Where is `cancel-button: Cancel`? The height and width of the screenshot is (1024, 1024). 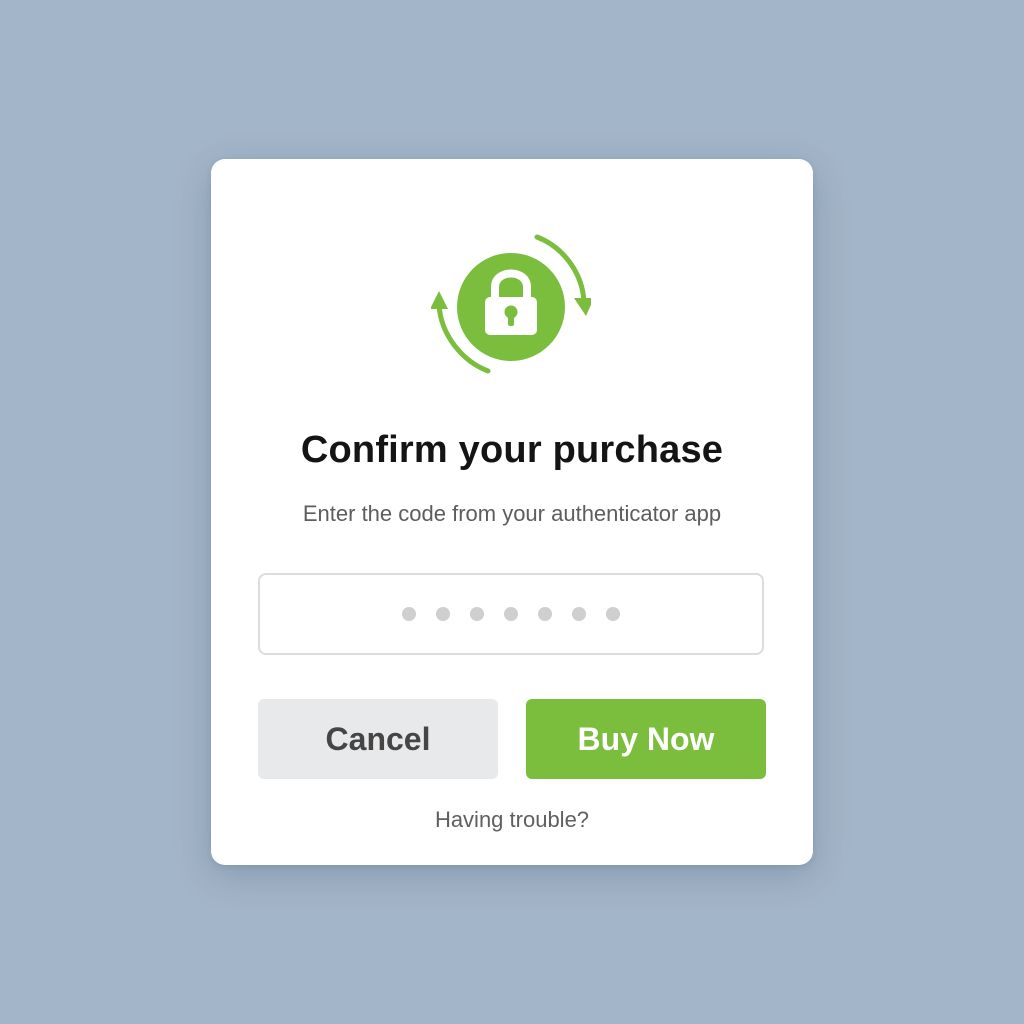
cancel-button: Cancel is located at coordinates (378, 739).